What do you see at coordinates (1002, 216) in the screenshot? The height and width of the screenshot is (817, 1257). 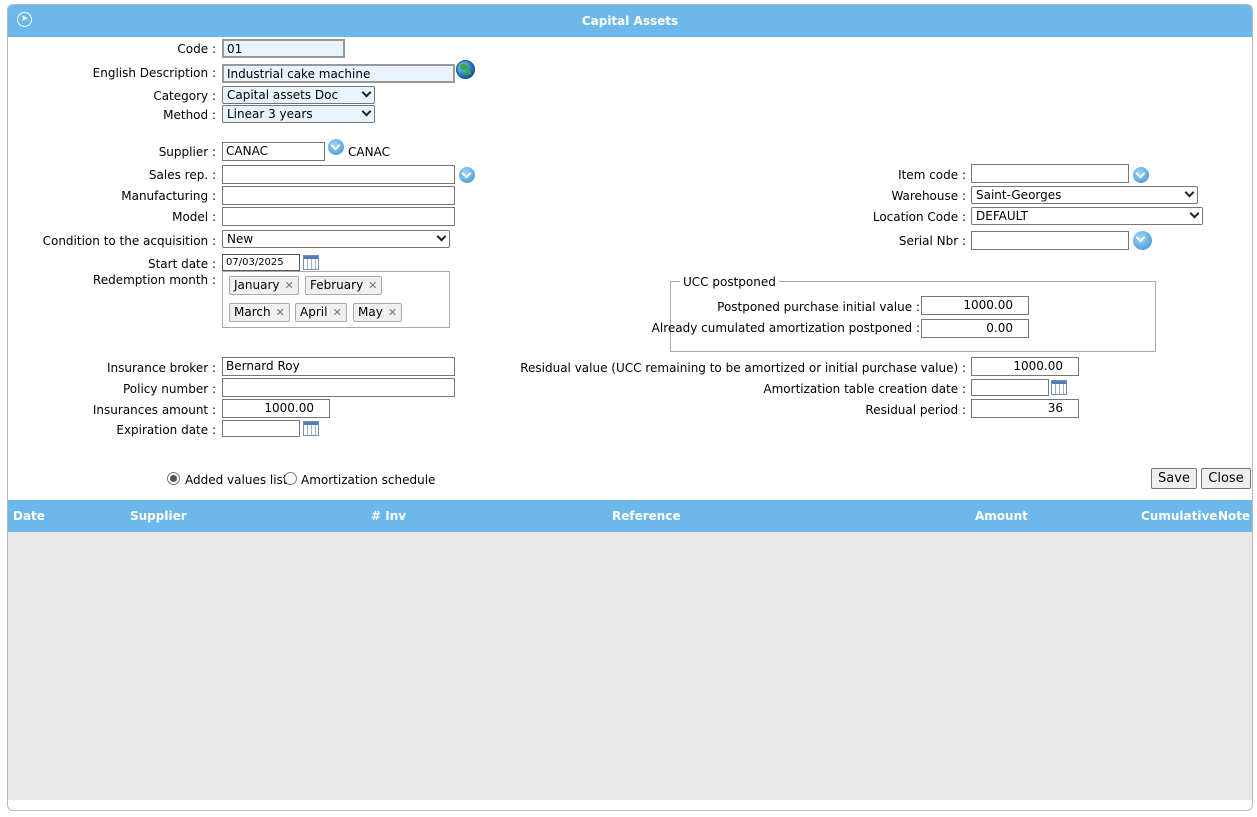 I see `location-code-value: DEFAULT` at bounding box center [1002, 216].